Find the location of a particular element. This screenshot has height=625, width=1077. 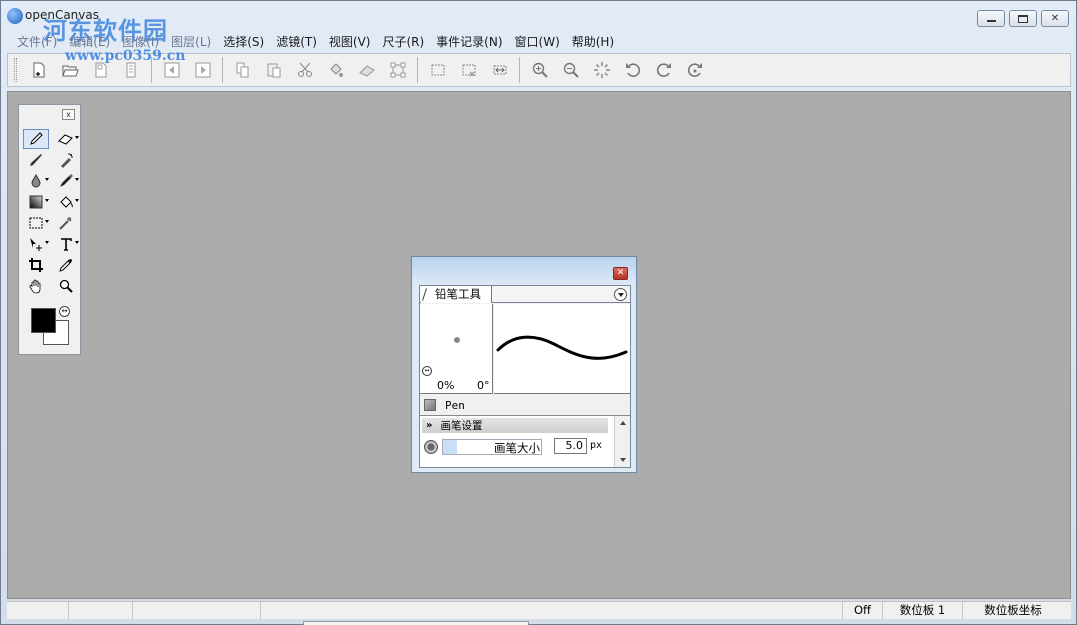

bucket-icon is located at coordinates (66, 202).